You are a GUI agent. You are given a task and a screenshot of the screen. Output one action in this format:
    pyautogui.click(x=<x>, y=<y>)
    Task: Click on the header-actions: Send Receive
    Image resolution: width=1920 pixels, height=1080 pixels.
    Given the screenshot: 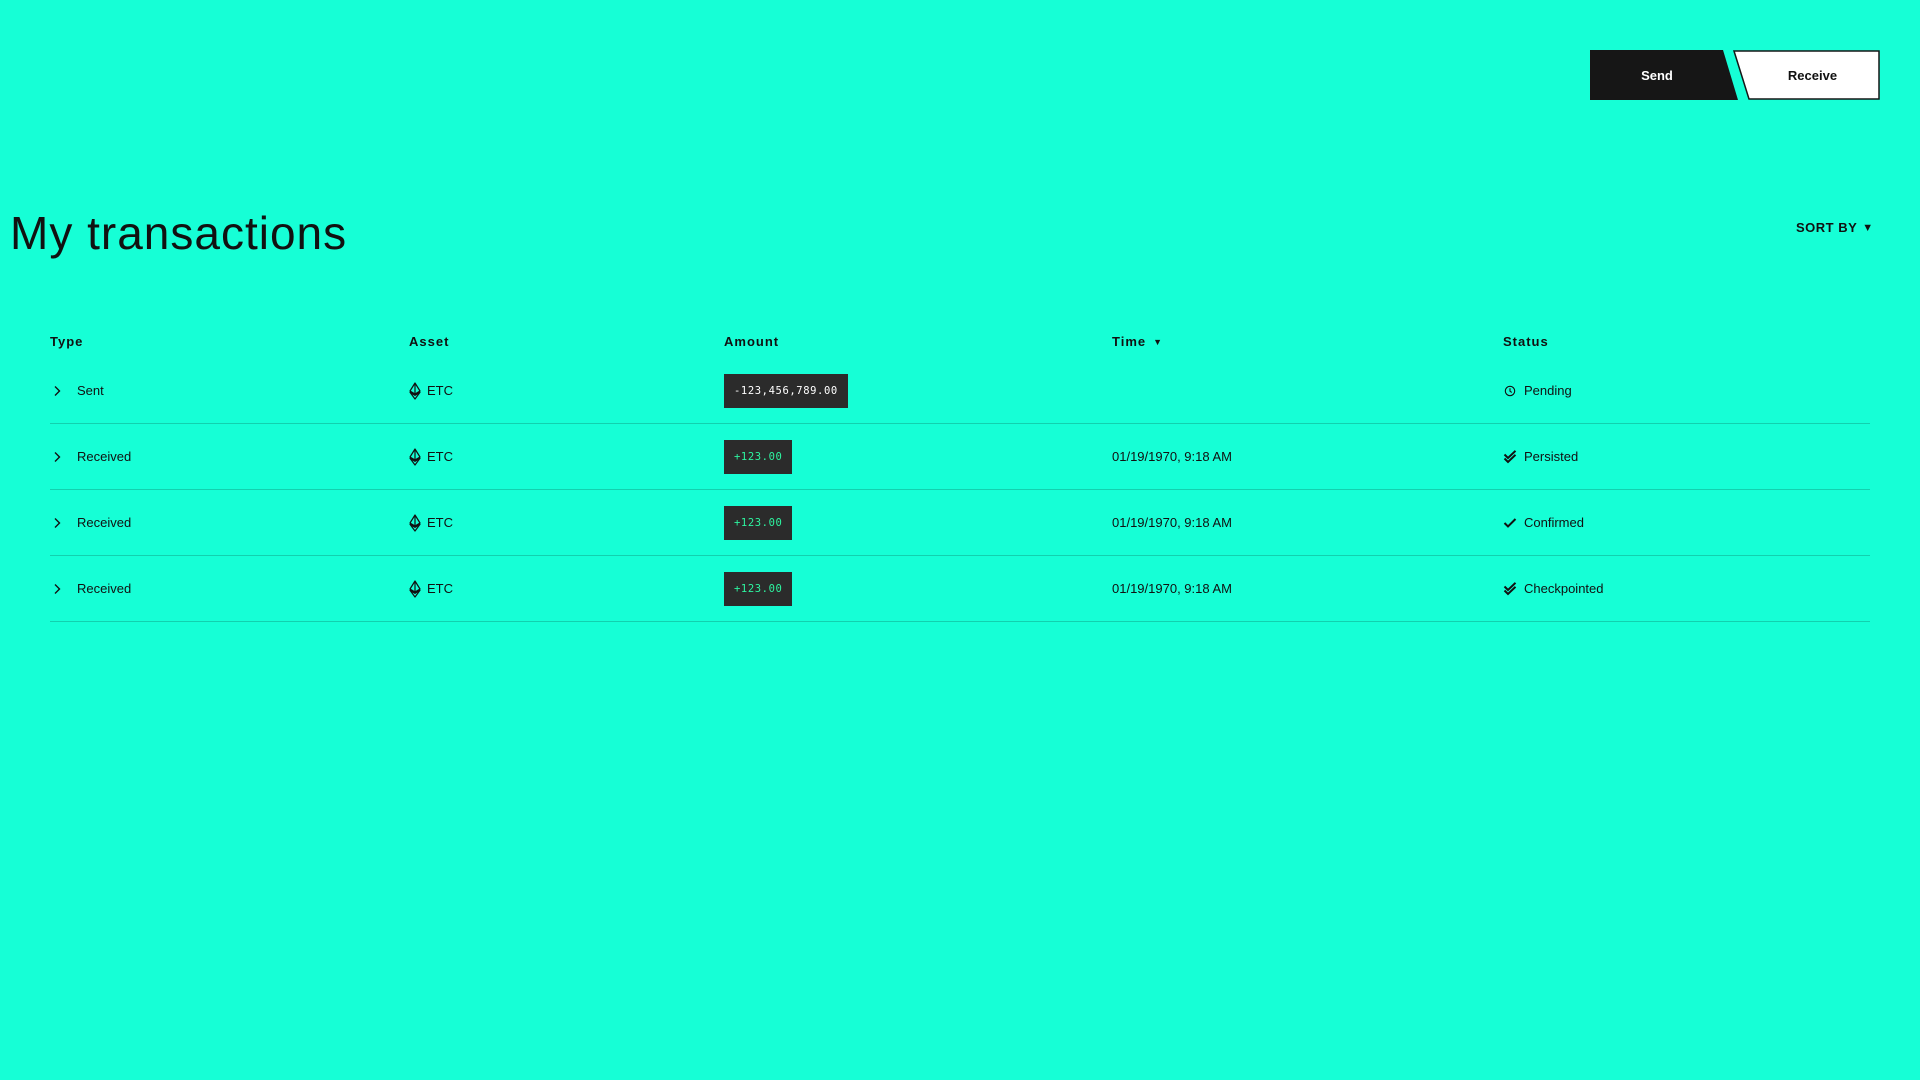 What is the action you would take?
    pyautogui.click(x=1735, y=75)
    